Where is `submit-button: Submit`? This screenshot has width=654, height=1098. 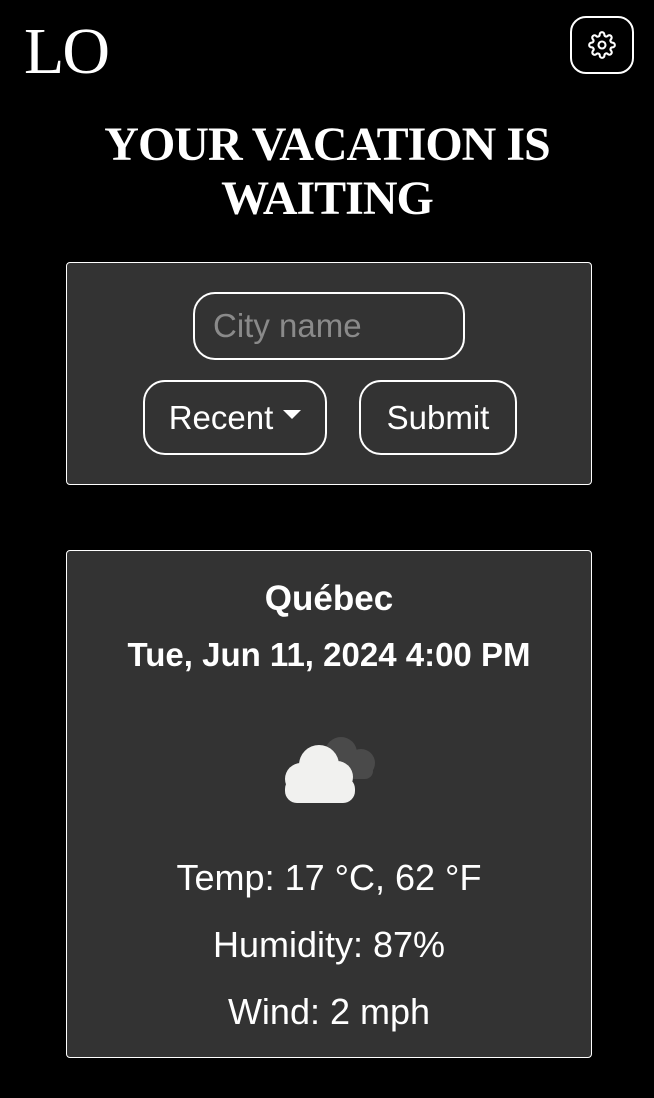 submit-button: Submit is located at coordinates (438, 417).